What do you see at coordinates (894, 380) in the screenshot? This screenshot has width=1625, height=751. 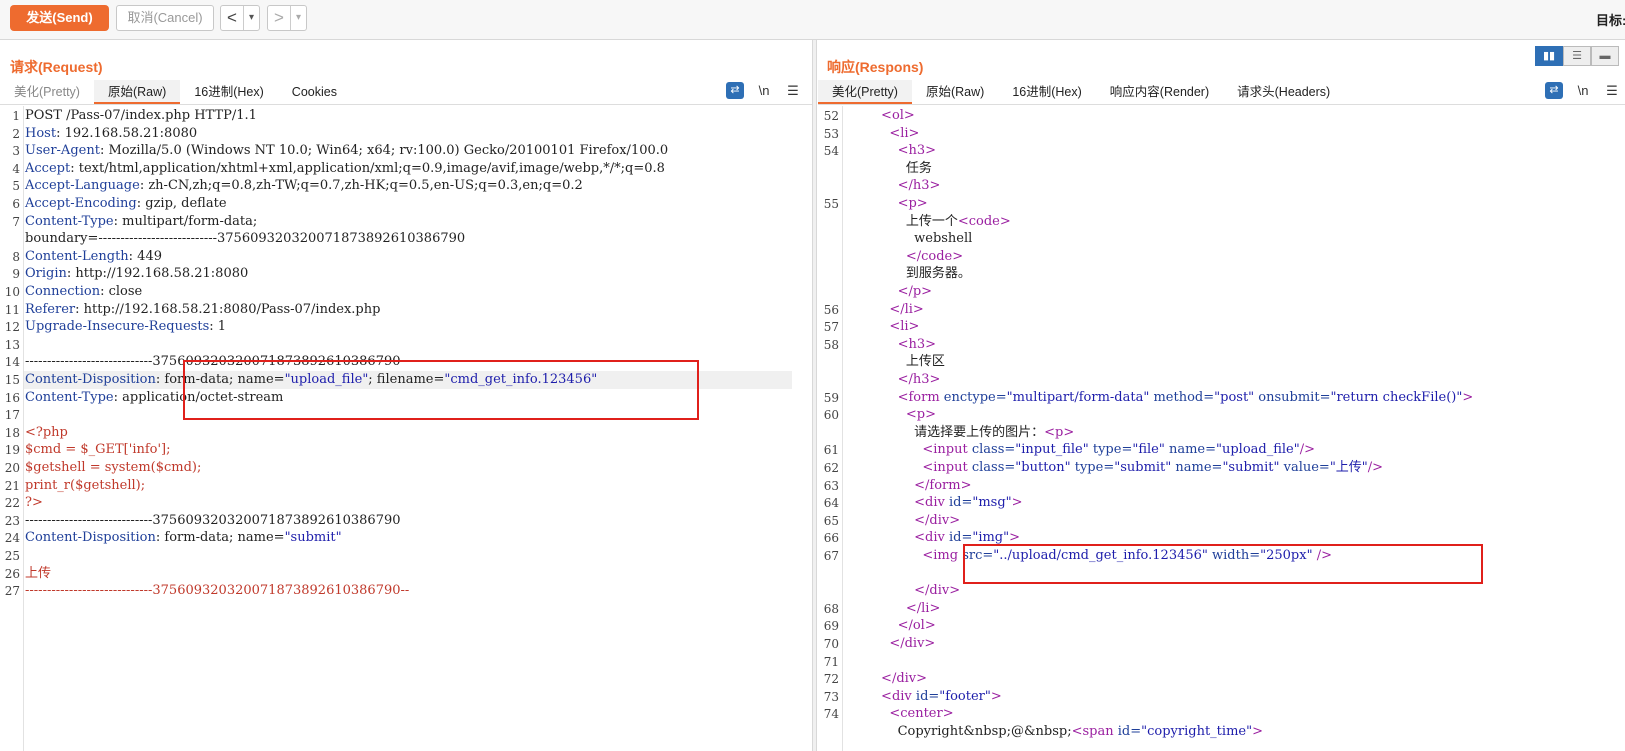 I see `response-code-line: </h3>` at bounding box center [894, 380].